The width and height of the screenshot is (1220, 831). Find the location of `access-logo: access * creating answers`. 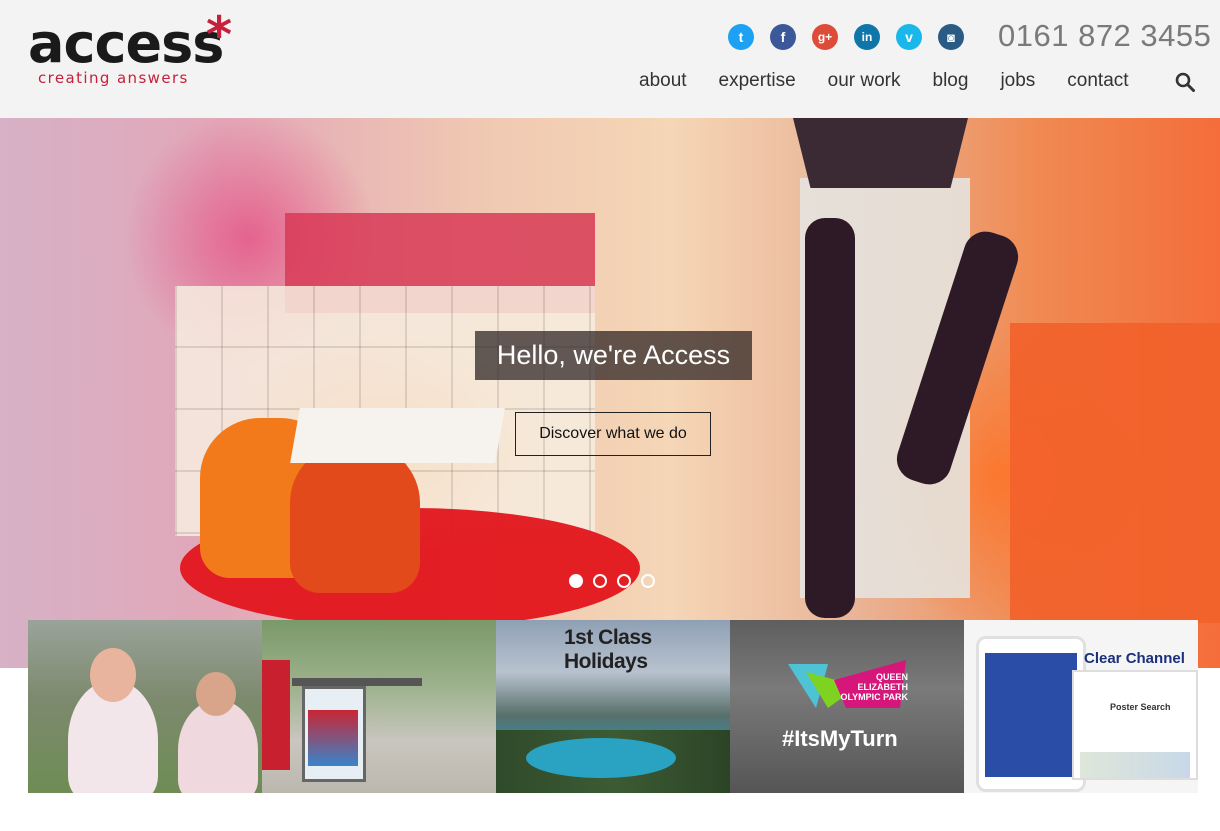

access-logo: access * creating answers is located at coordinates (133, 50).